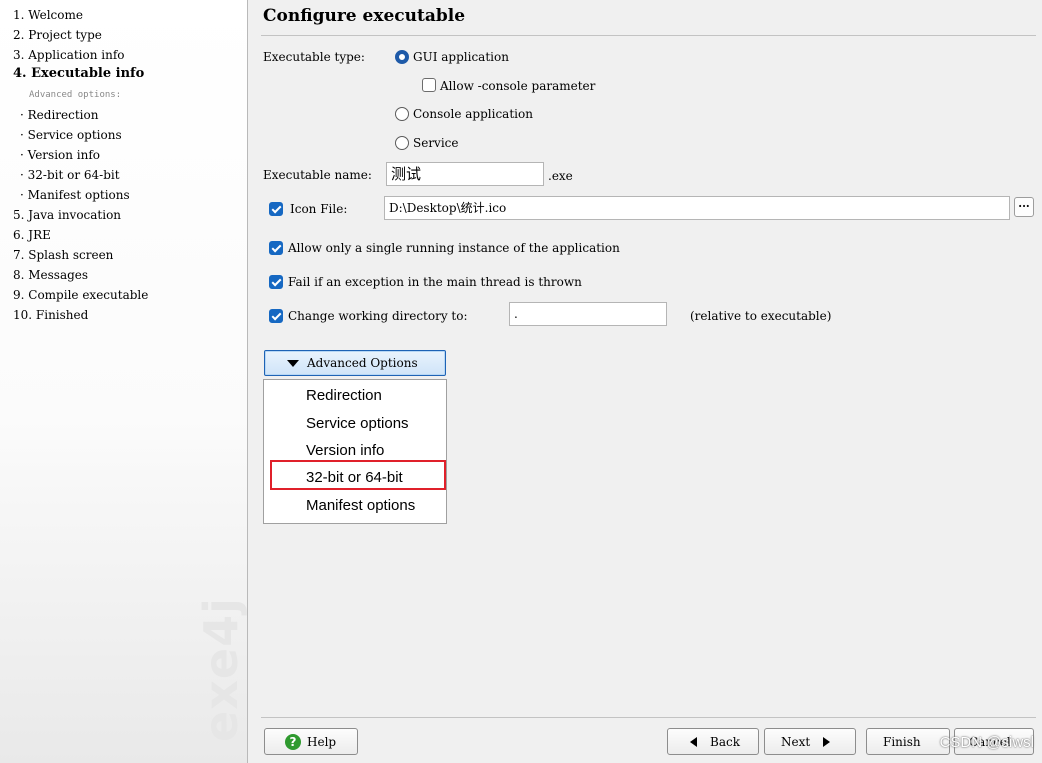  What do you see at coordinates (436, 143) in the screenshot?
I see `service-label: Service` at bounding box center [436, 143].